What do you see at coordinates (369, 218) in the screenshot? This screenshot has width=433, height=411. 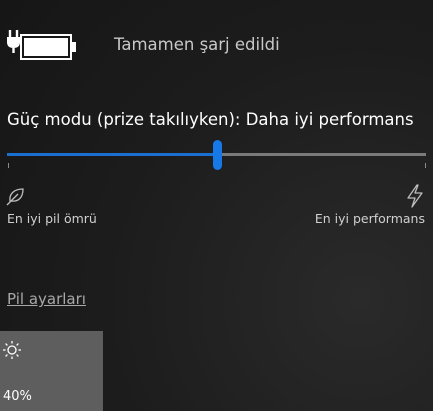 I see `slider-max-label: En iyi performans` at bounding box center [369, 218].